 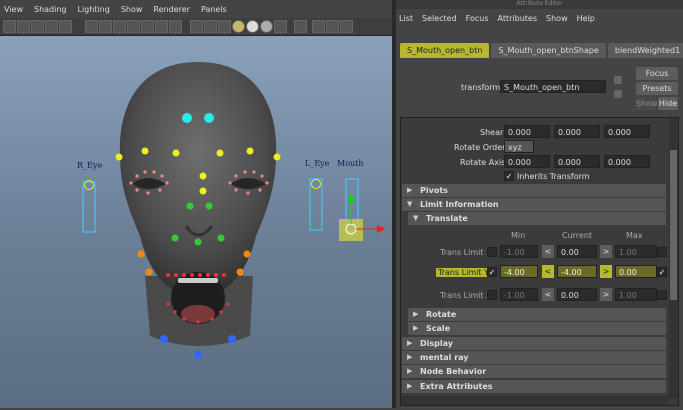 I want to click on transform-label: transform:, so click(x=482, y=87).